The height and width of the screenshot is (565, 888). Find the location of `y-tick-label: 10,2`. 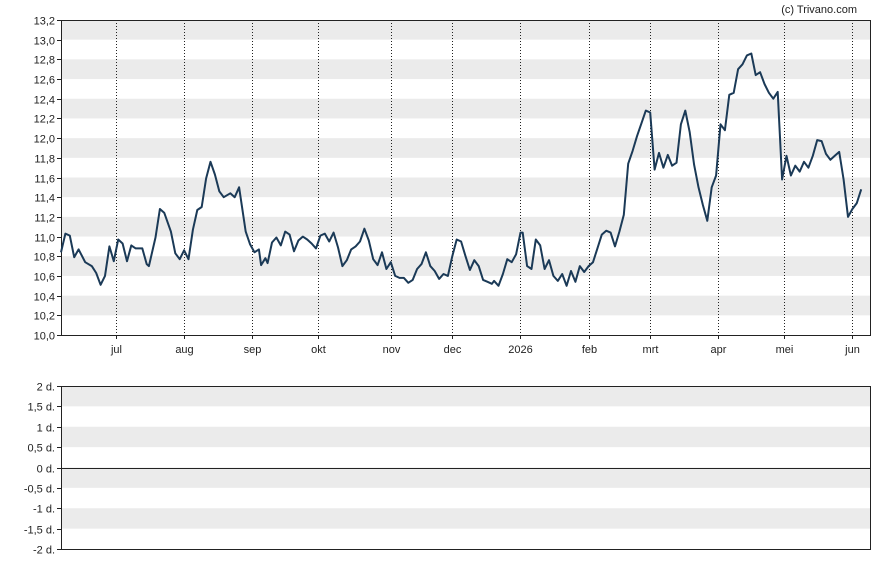

y-tick-label: 10,2 is located at coordinates (44, 317).